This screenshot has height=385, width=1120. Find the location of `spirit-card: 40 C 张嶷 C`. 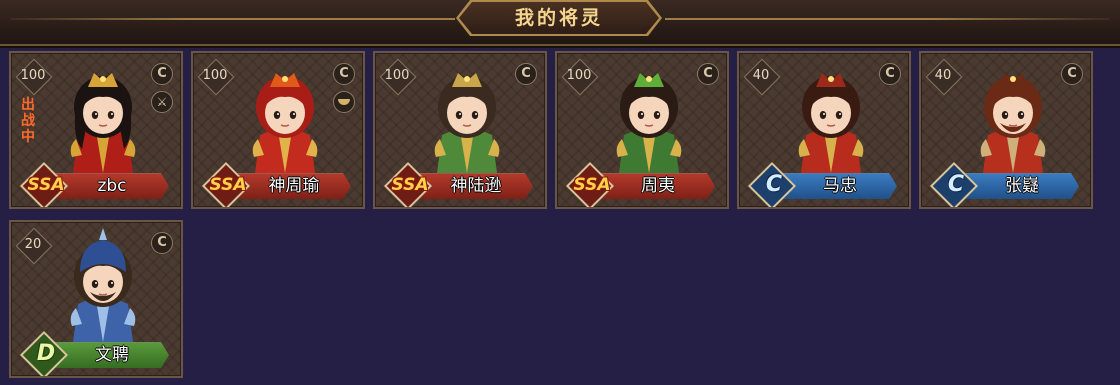

spirit-card: 40 C 张嶷 C is located at coordinates (1006, 130).